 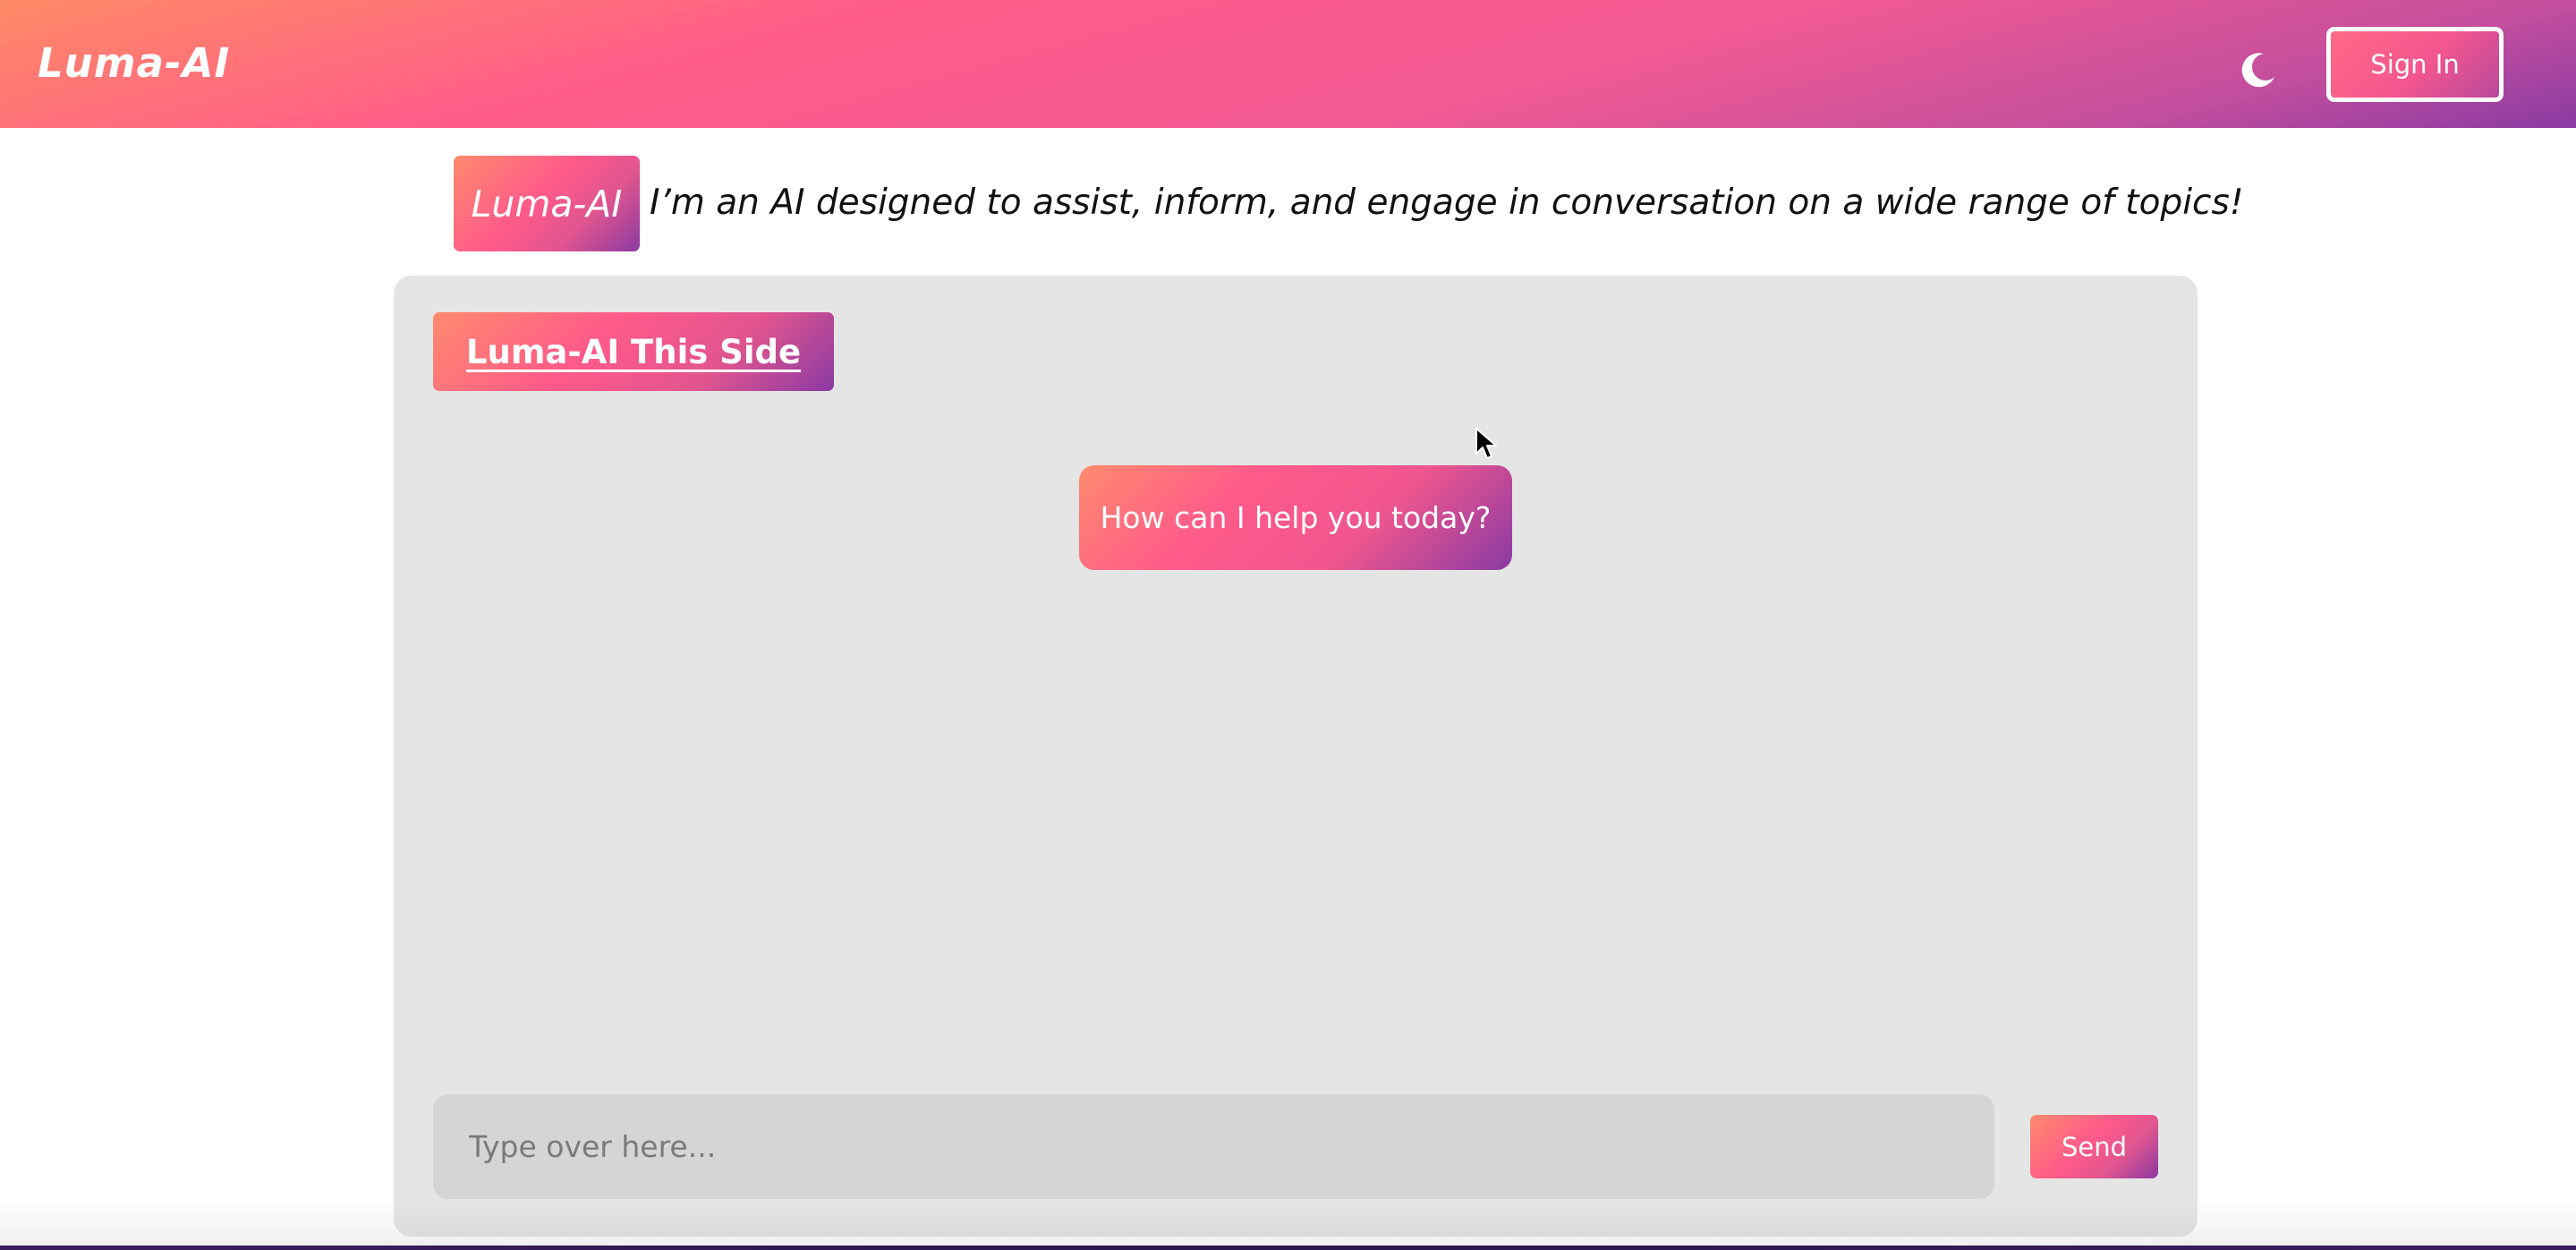 I want to click on moon-icon, so click(x=2258, y=69).